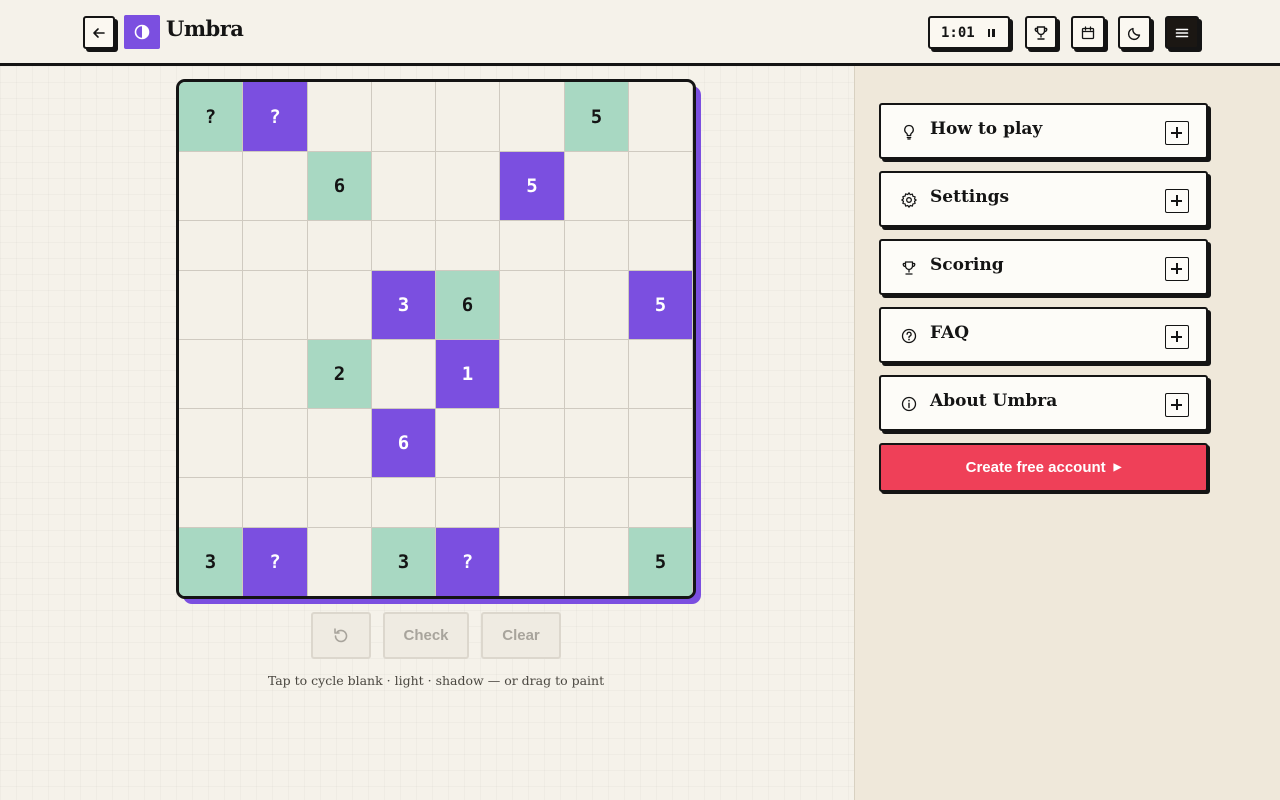  Describe the element at coordinates (909, 404) in the screenshot. I see `info-circle-icon` at that location.